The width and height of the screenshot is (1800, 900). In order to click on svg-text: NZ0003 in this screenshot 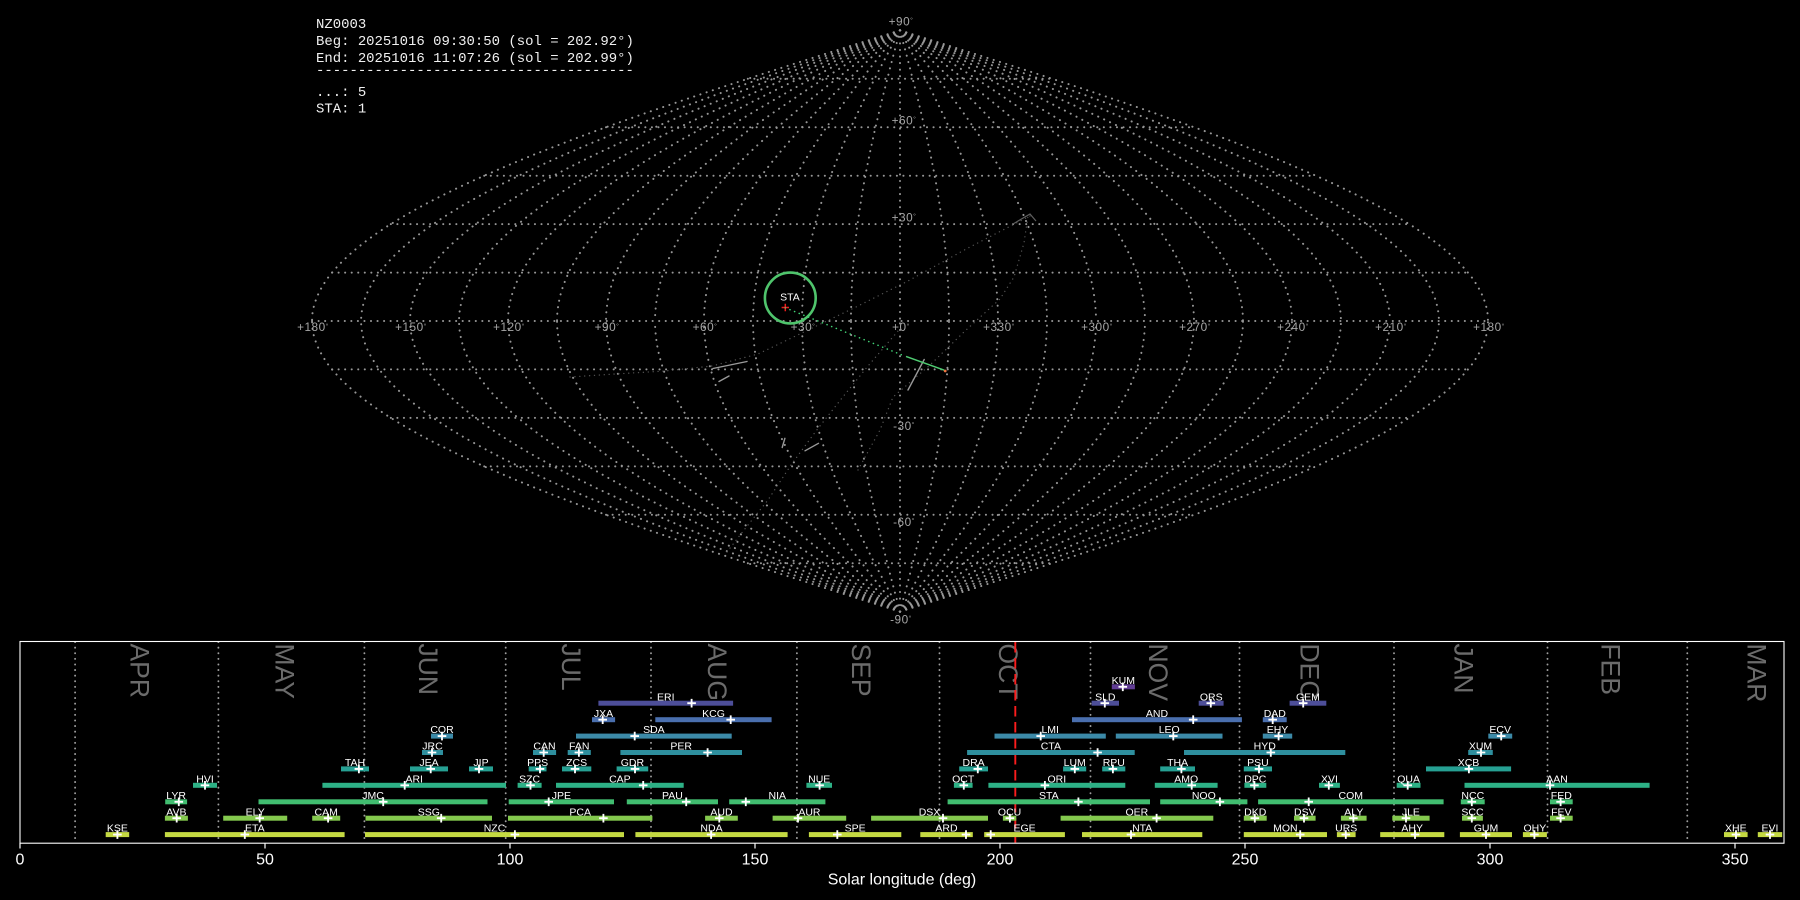, I will do `click(341, 25)`.